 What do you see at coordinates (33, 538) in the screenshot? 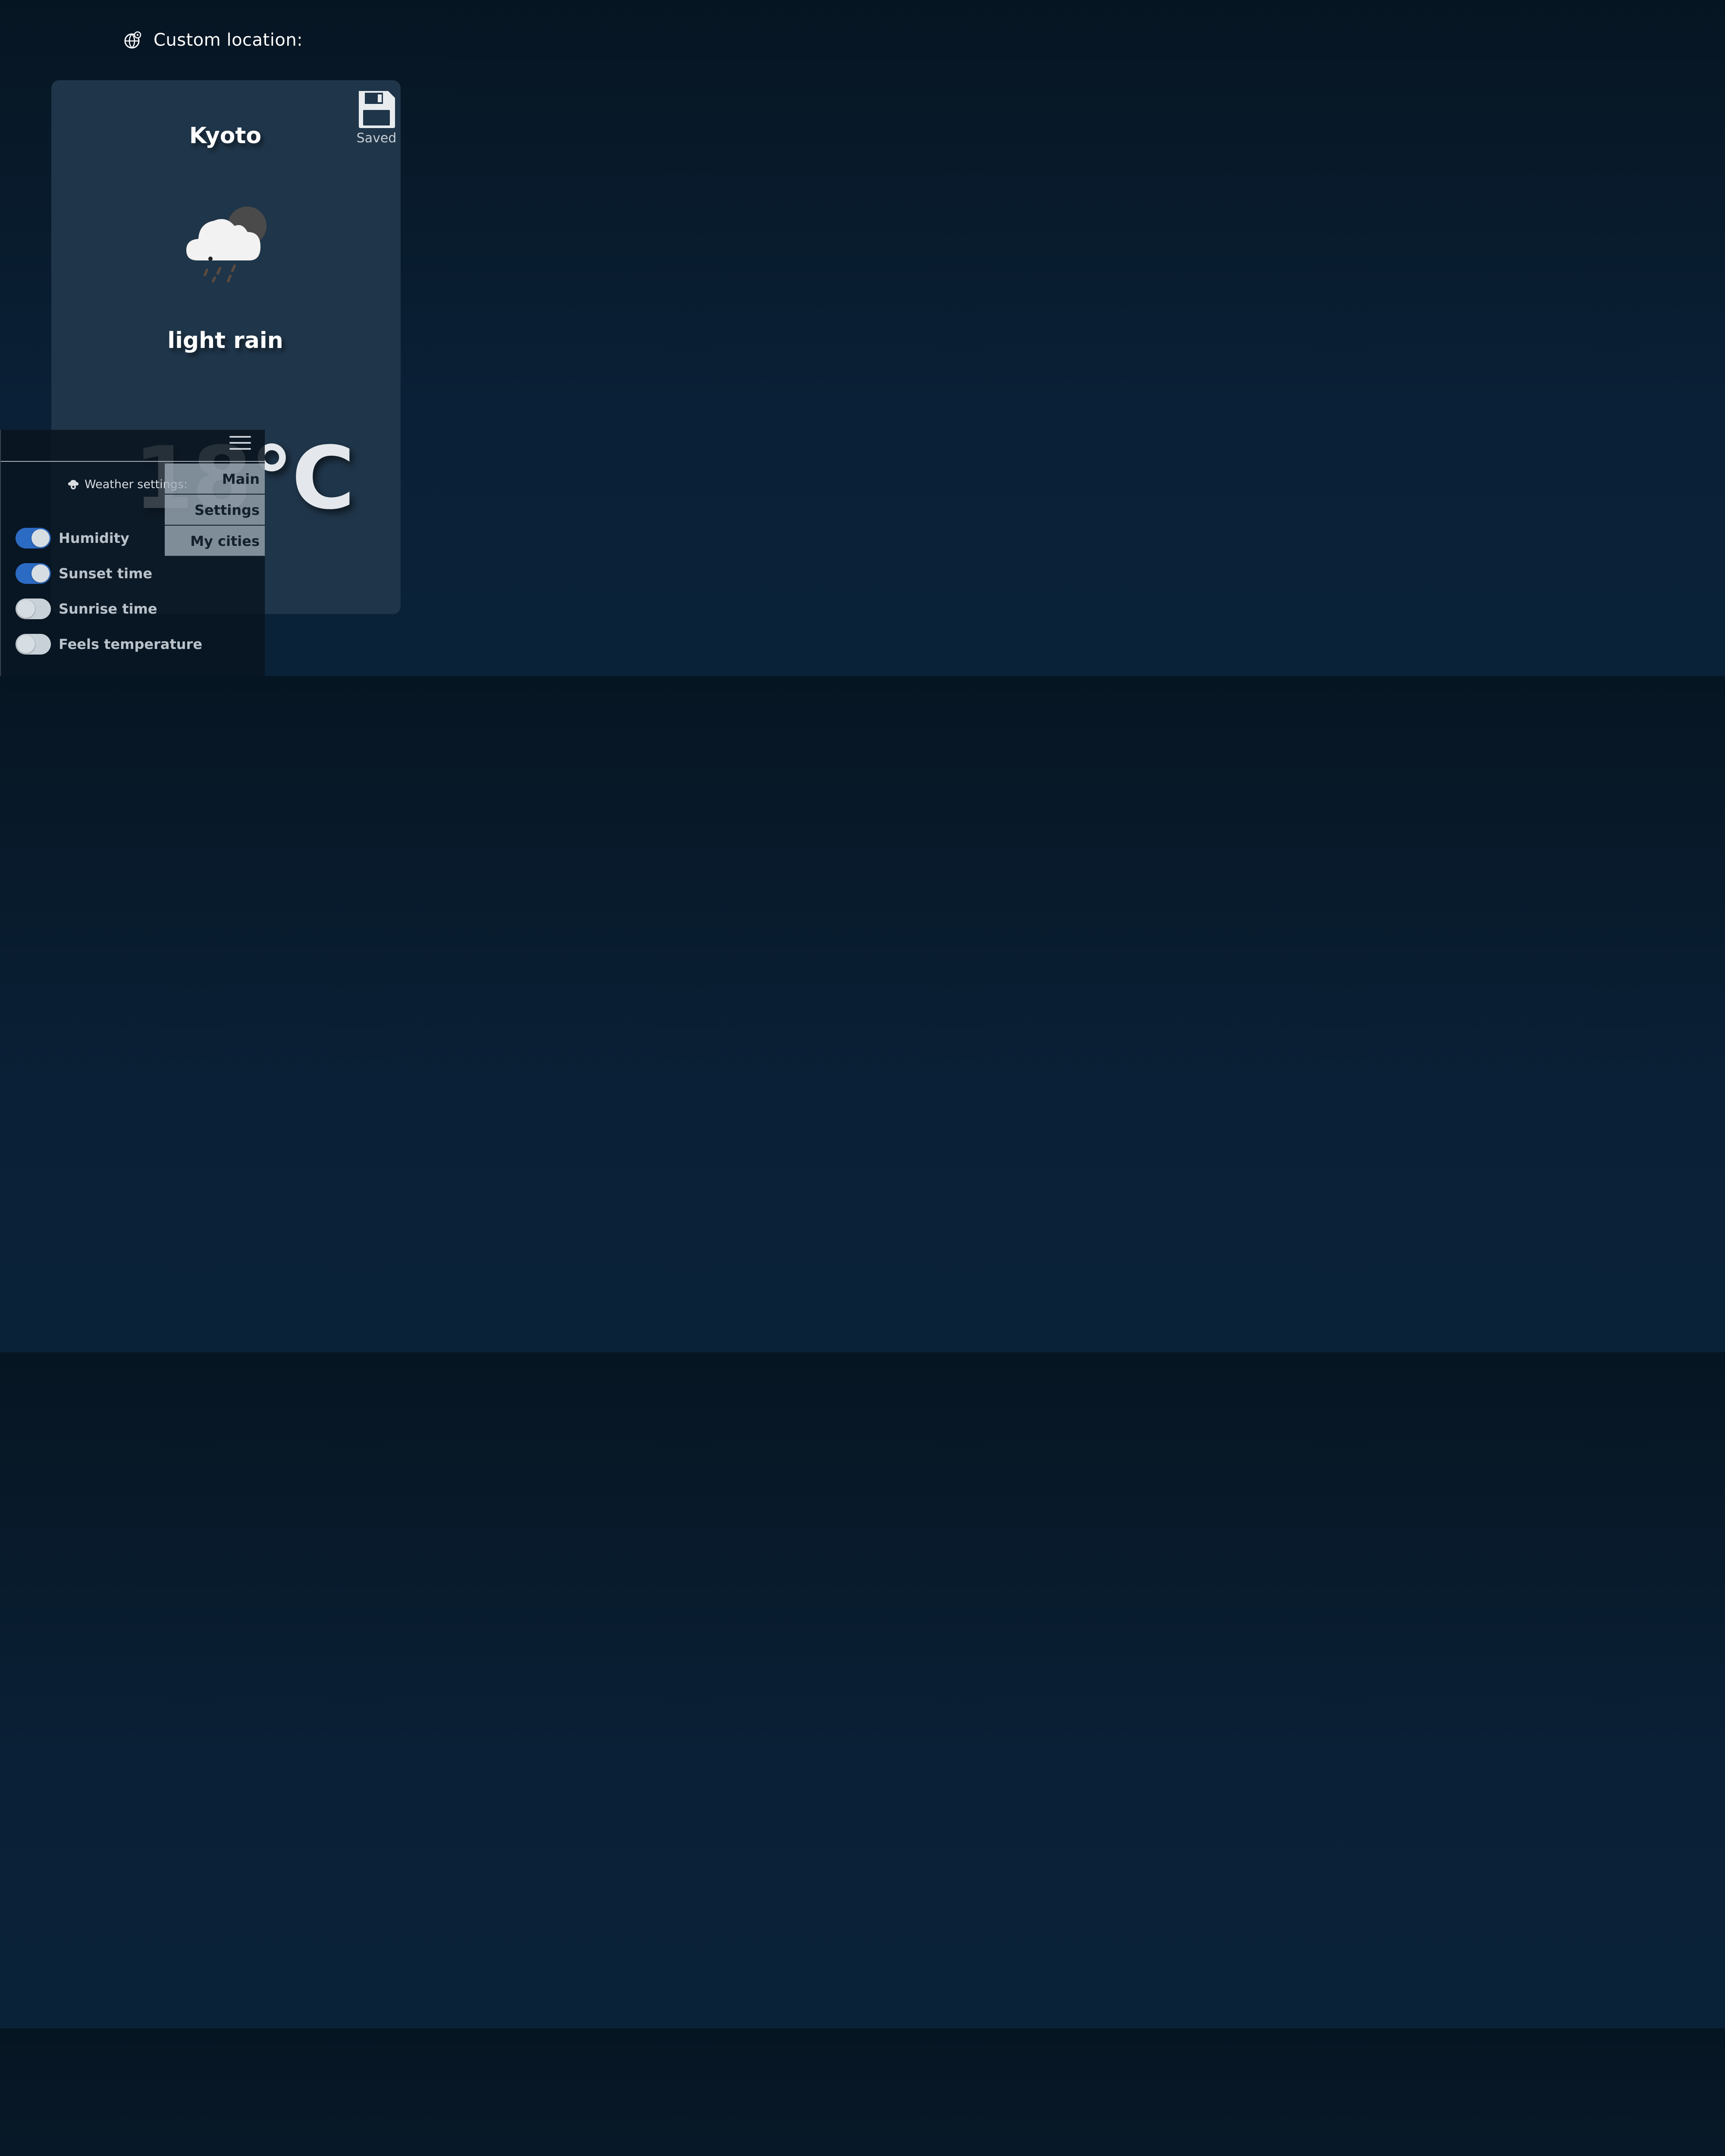
I see `humidity-toggle` at bounding box center [33, 538].